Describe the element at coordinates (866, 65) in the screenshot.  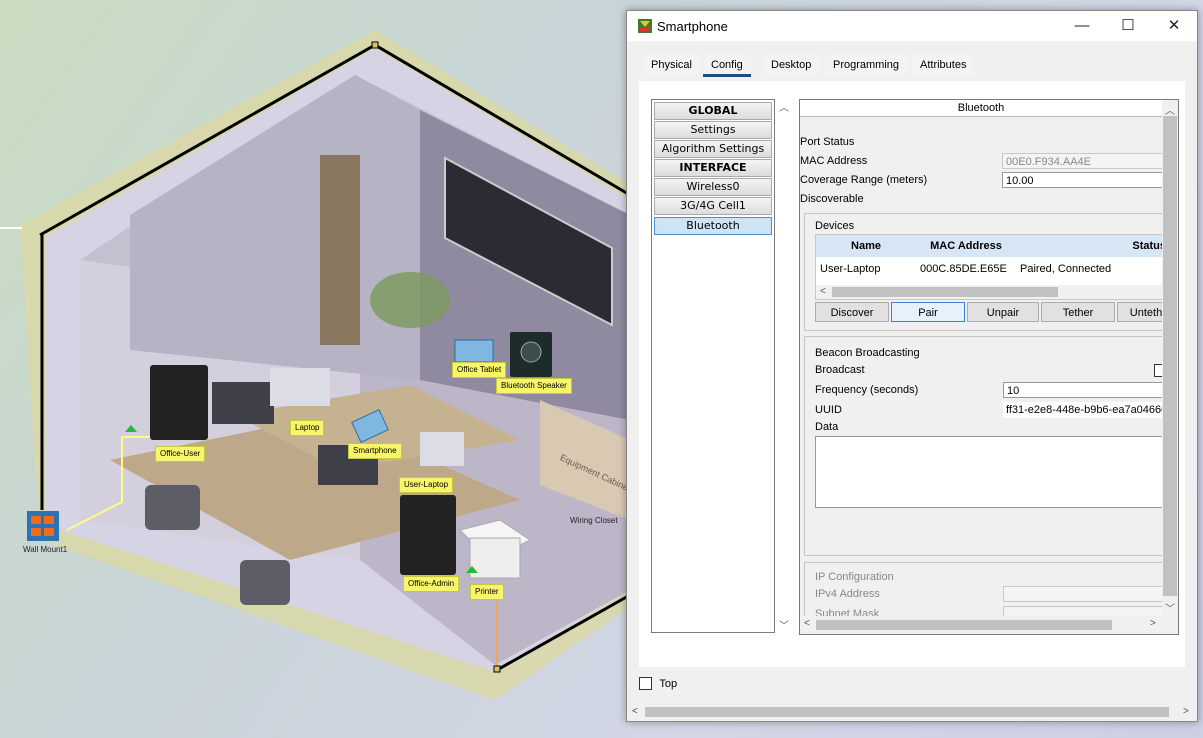
I see `tab-programming: Programming` at that location.